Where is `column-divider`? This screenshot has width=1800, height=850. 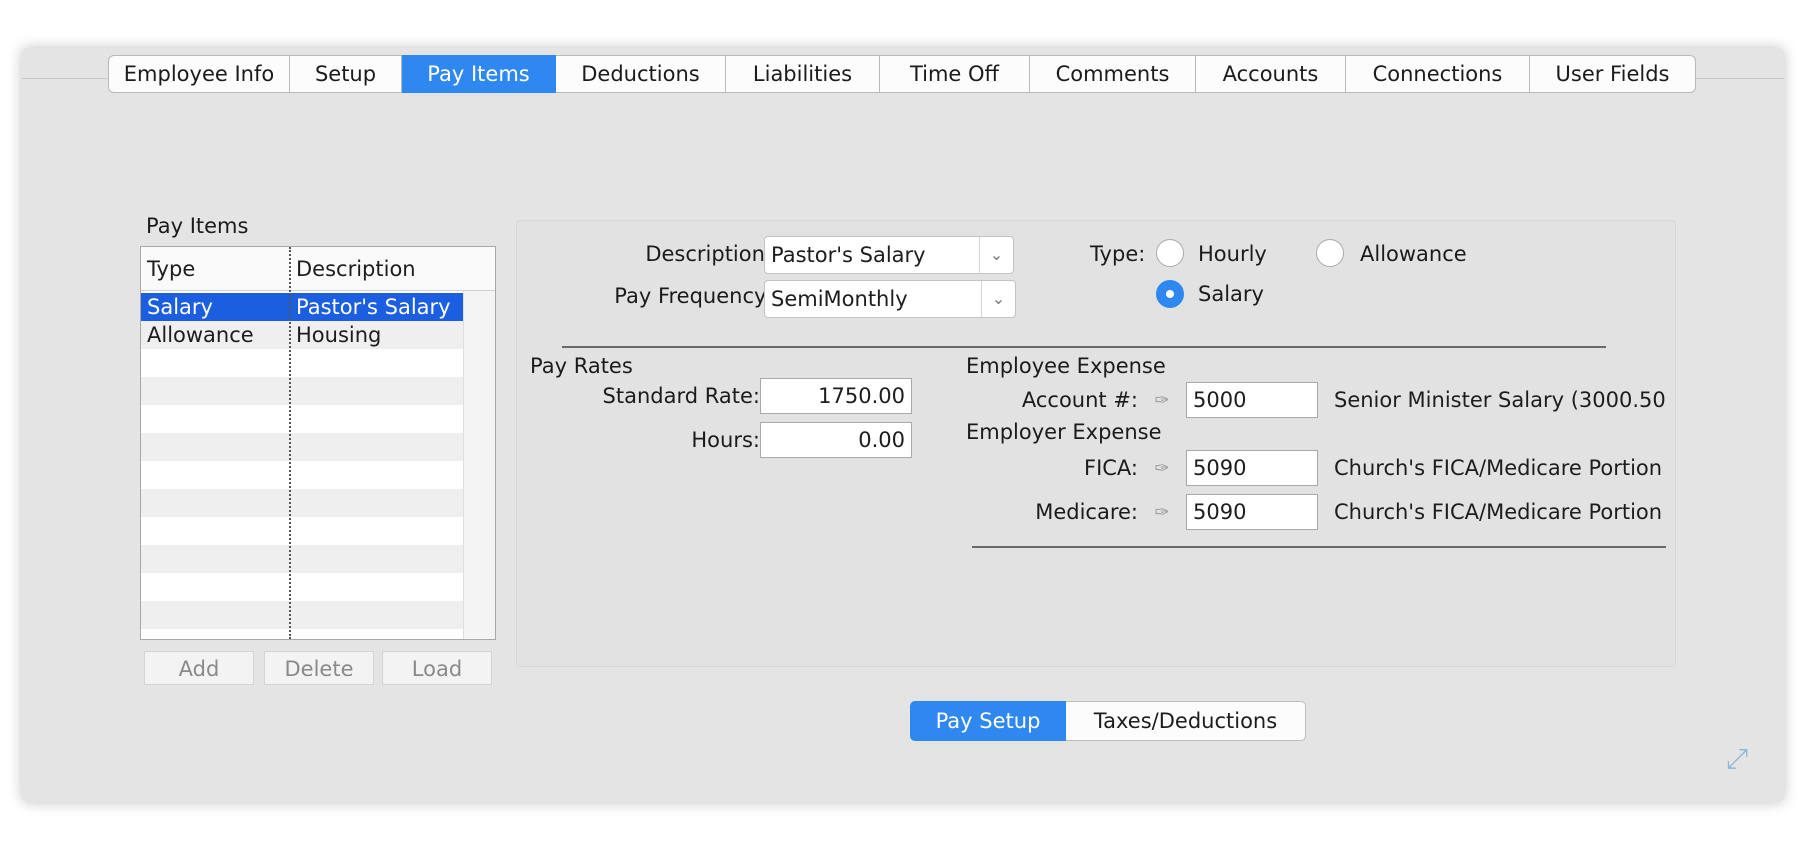 column-divider is located at coordinates (290, 443).